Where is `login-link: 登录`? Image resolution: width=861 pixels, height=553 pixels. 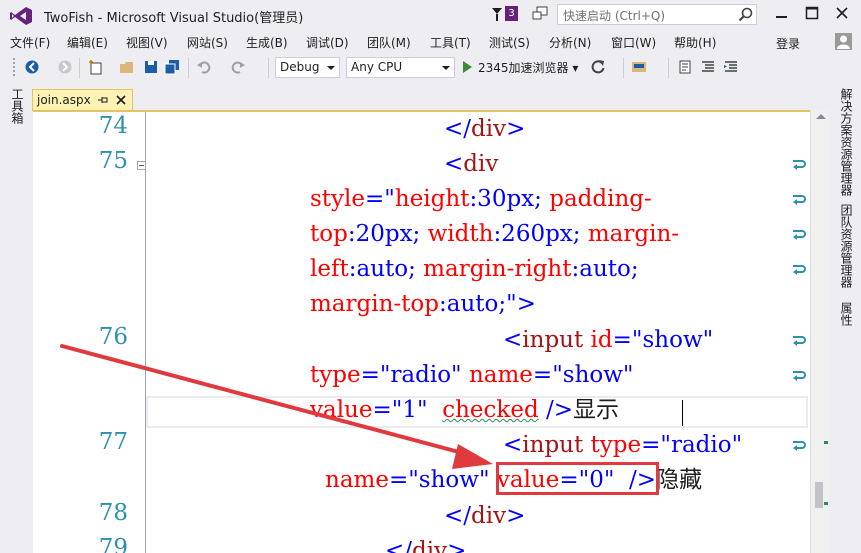
login-link: 登录 is located at coordinates (788, 43).